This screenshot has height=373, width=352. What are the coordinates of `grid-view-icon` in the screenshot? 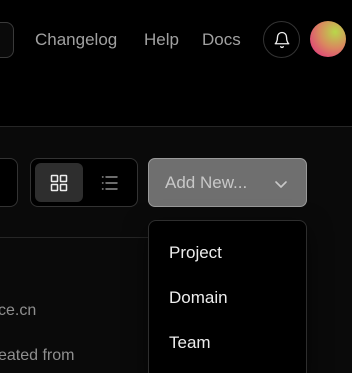 It's located at (59, 182).